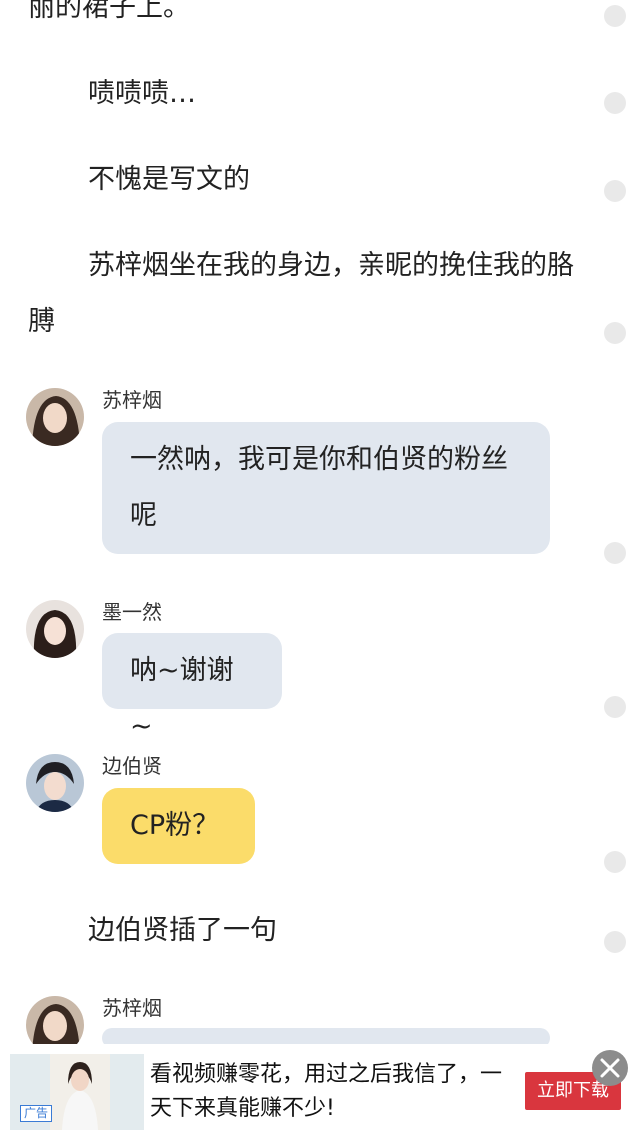  Describe the element at coordinates (182, 930) in the screenshot. I see `story-paragraph: 边伯贤插了一句` at that location.